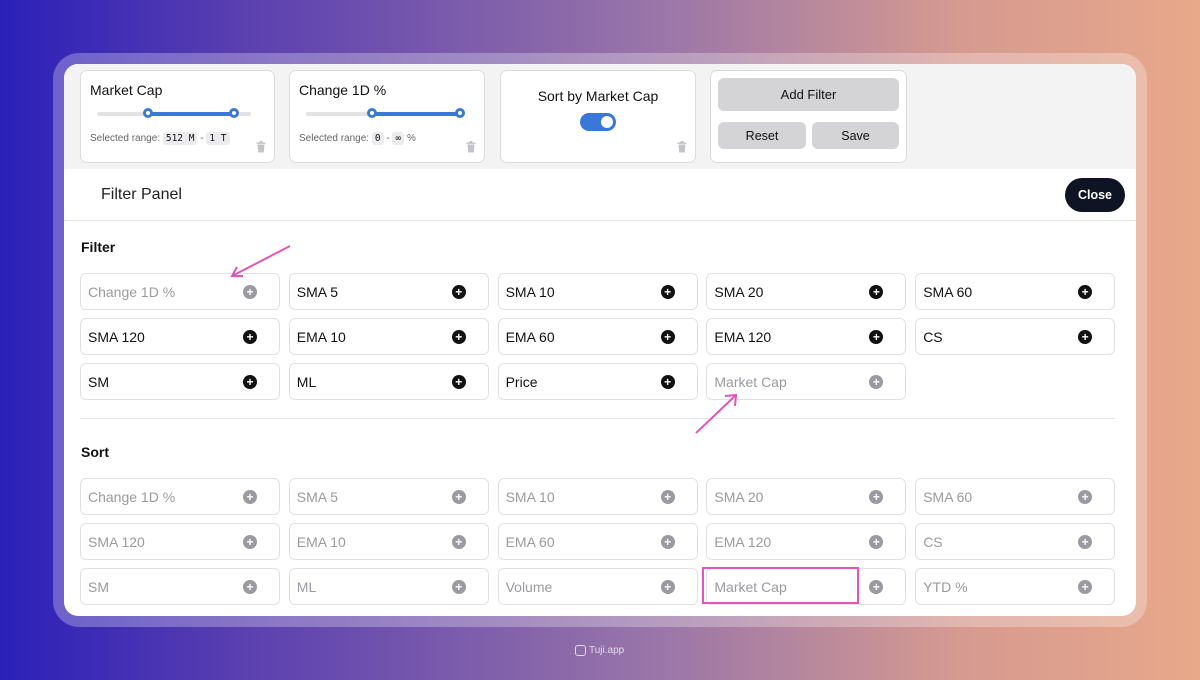 The width and height of the screenshot is (1200, 680). I want to click on market-cap-range-slider, so click(174, 113).